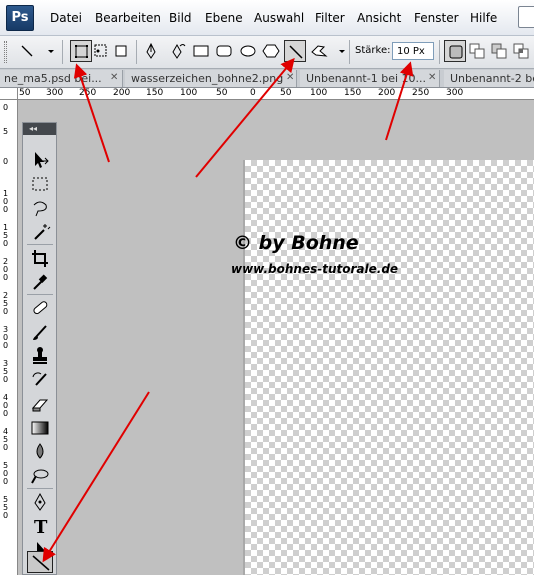 The height and width of the screenshot is (575, 534). I want to click on intersect-icon, so click(521, 51).